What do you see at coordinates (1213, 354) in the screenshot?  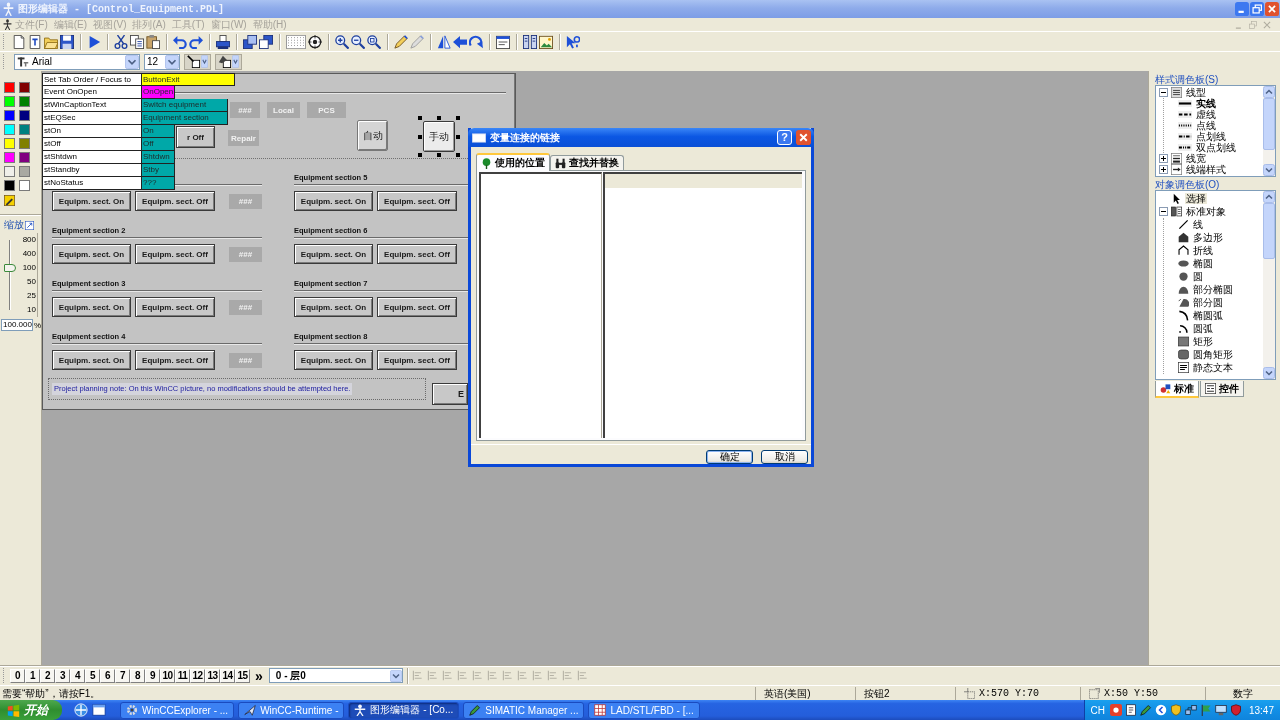 I see `tree-item: 圆角矩形` at bounding box center [1213, 354].